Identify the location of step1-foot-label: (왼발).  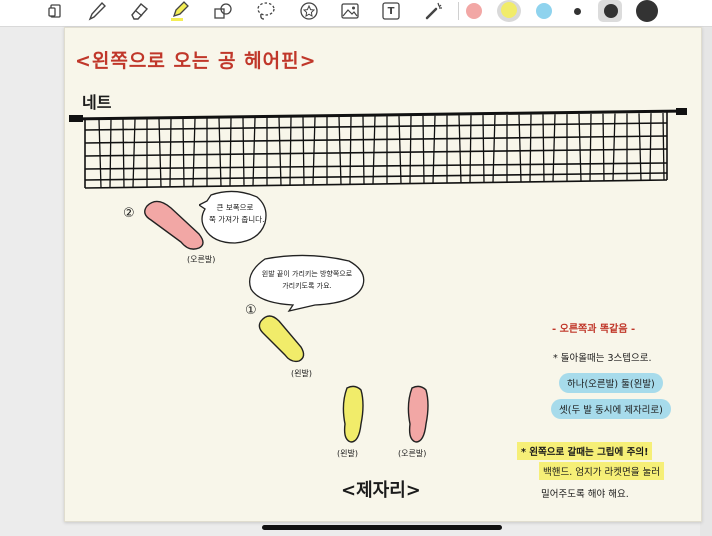
(301, 373).